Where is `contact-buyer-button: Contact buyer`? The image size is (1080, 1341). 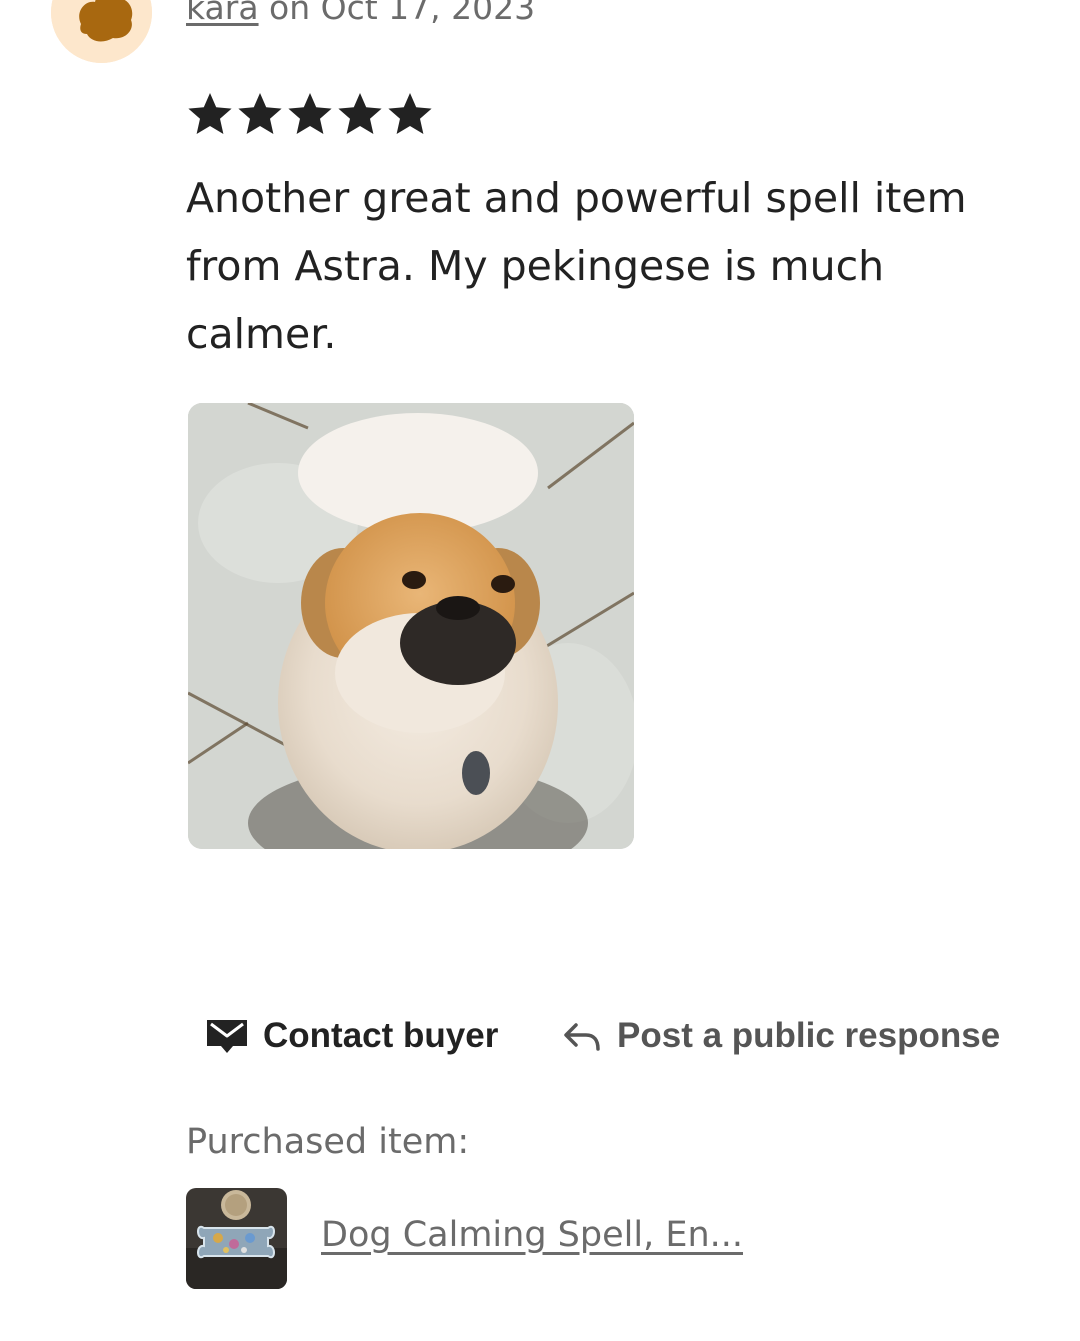 contact-buyer-button: Contact buyer is located at coordinates (351, 1036).